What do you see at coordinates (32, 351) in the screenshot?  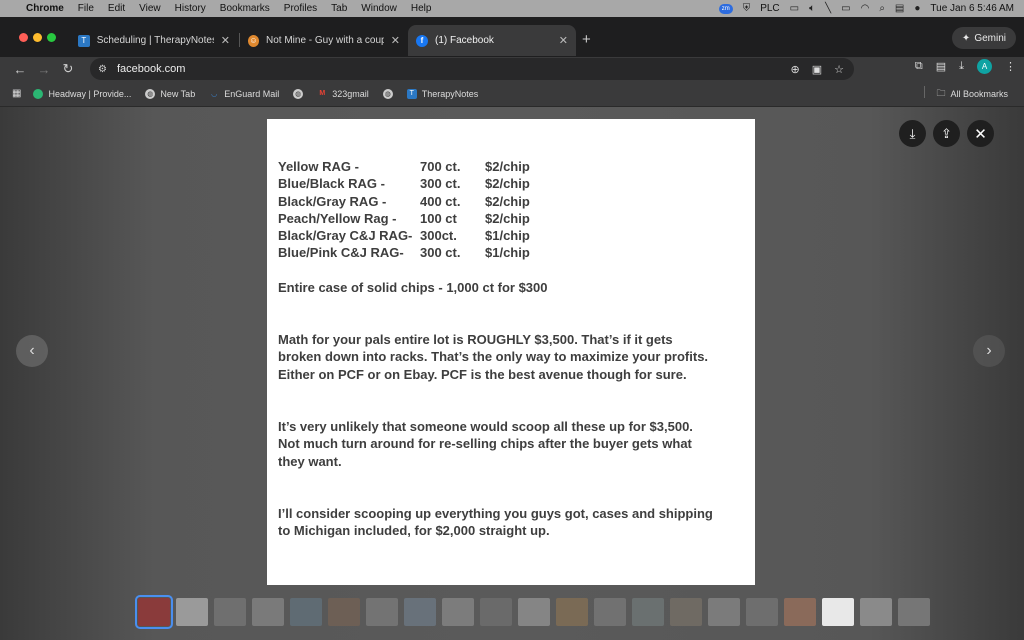 I see `previous-photo-icon: ‹` at bounding box center [32, 351].